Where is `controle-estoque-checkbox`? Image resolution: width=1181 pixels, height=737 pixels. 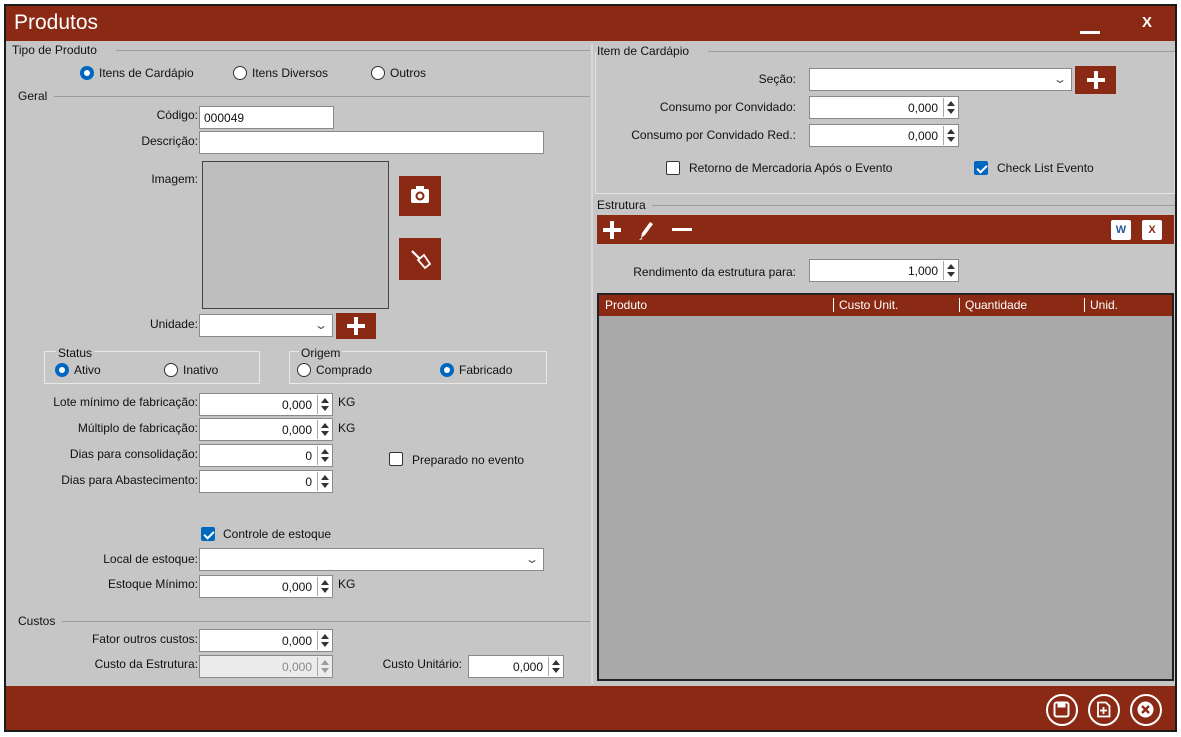
controle-estoque-checkbox is located at coordinates (208, 534).